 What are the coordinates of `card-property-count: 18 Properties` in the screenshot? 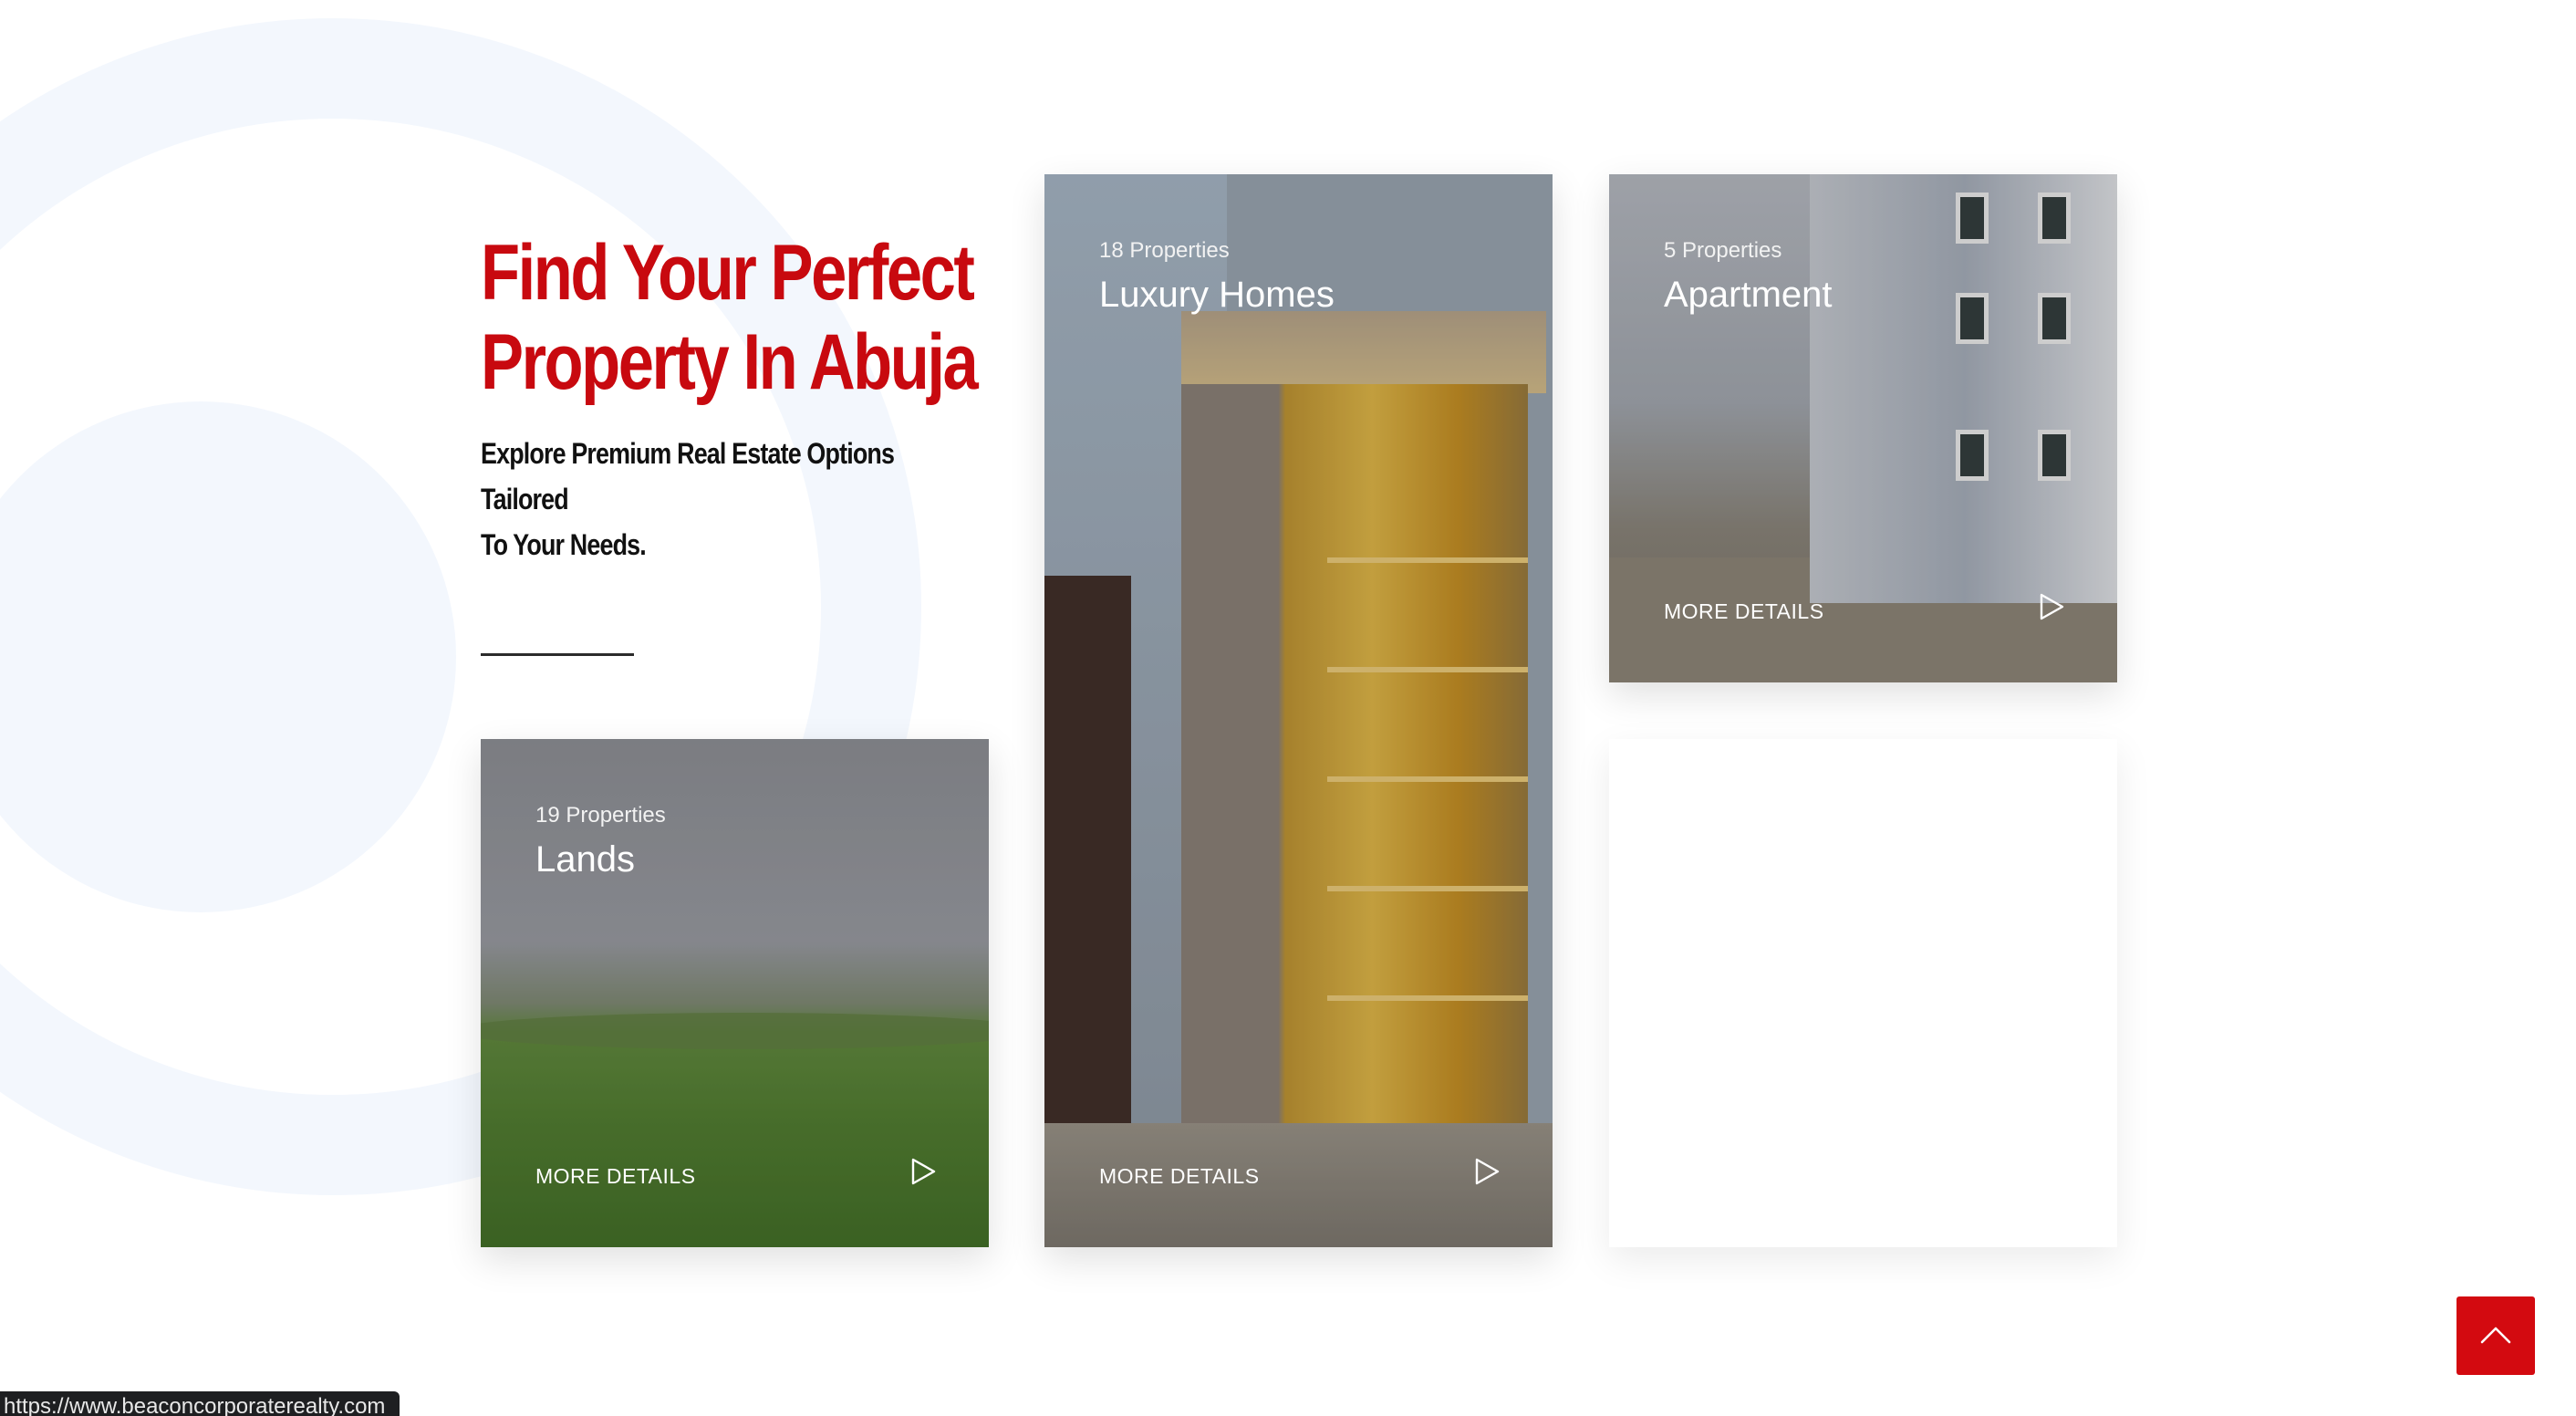 It's located at (1165, 250).